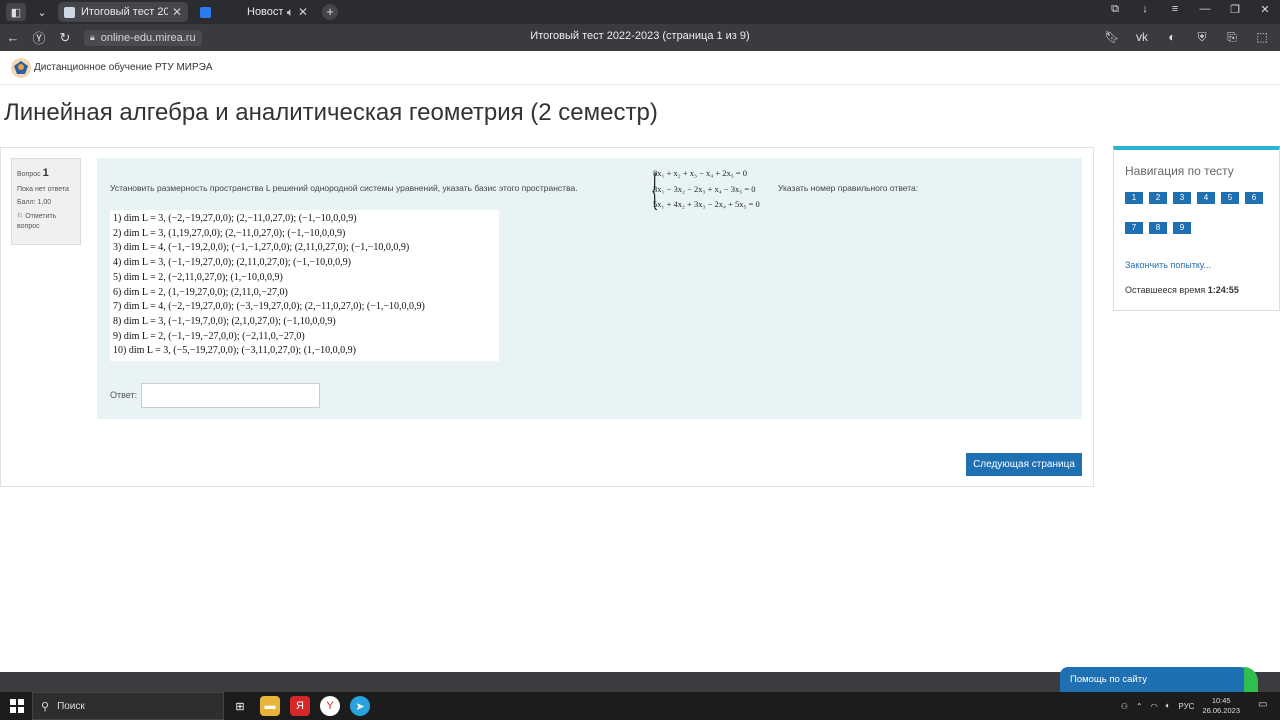  I want to click on telegram-icon: ➤, so click(360, 706).